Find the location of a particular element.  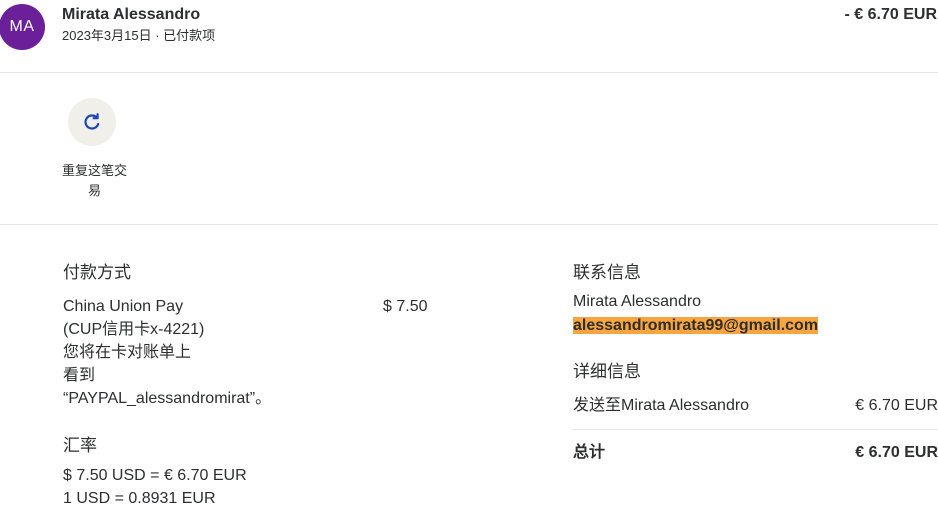

contact-info-heading: 联系信息 is located at coordinates (607, 272).